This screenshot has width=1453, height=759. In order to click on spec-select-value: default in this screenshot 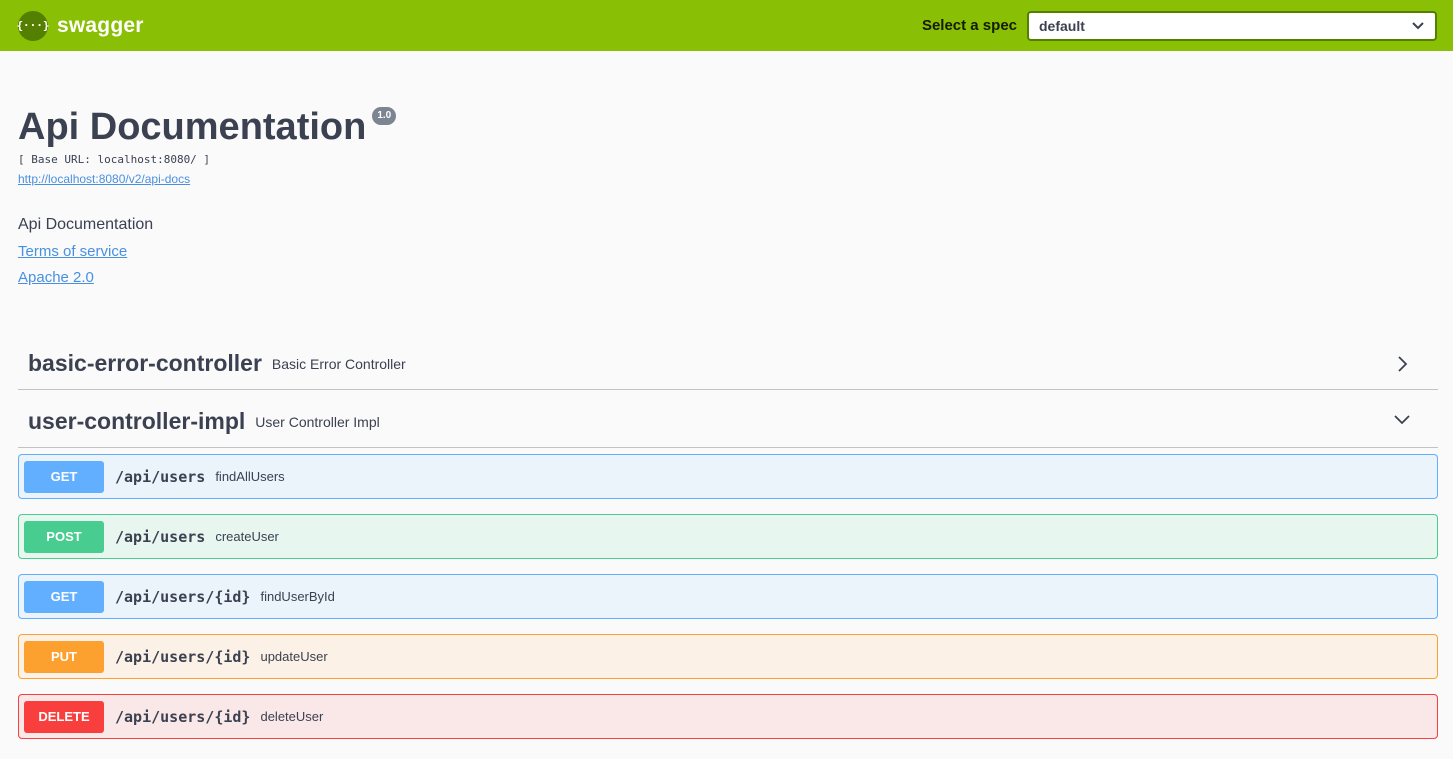, I will do `click(1062, 25)`.